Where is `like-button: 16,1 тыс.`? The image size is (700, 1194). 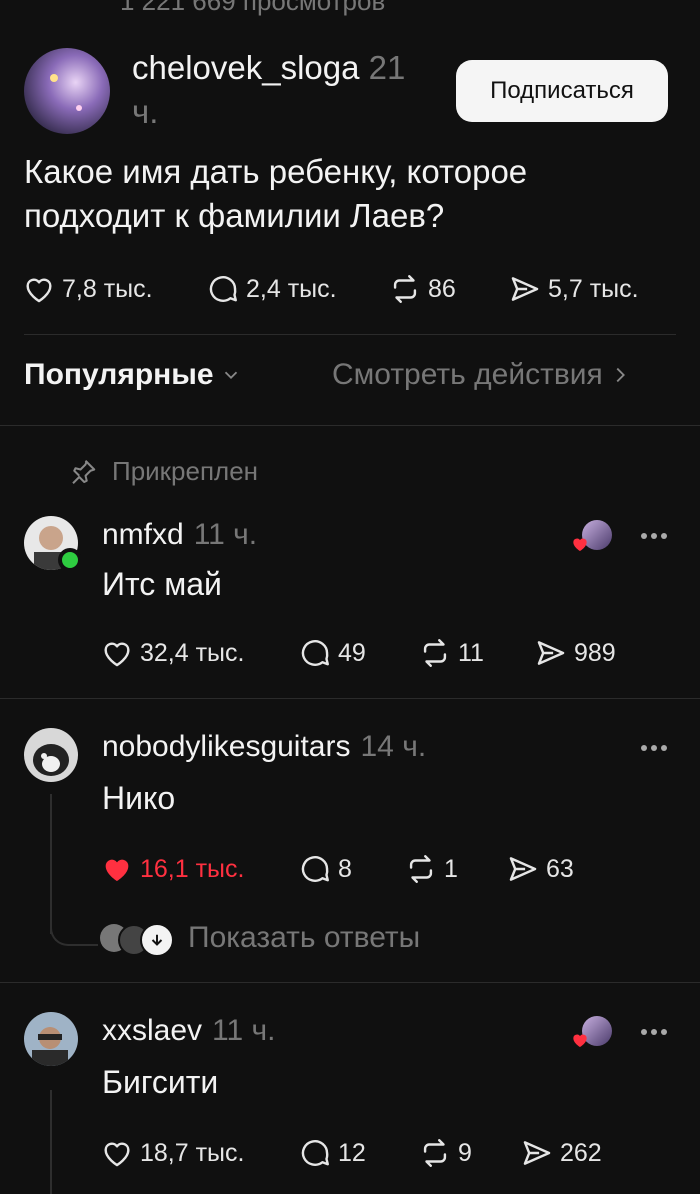
like-button: 16,1 тыс. is located at coordinates (172, 869).